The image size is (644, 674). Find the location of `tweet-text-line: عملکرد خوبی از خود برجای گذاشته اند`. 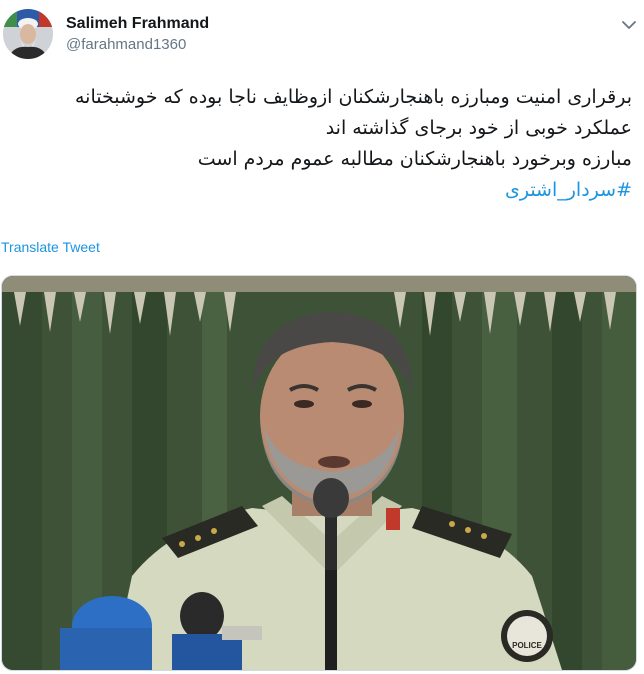

tweet-text-line: عملکرد خوبی از خود برجای گذاشته اند is located at coordinates (478, 128).